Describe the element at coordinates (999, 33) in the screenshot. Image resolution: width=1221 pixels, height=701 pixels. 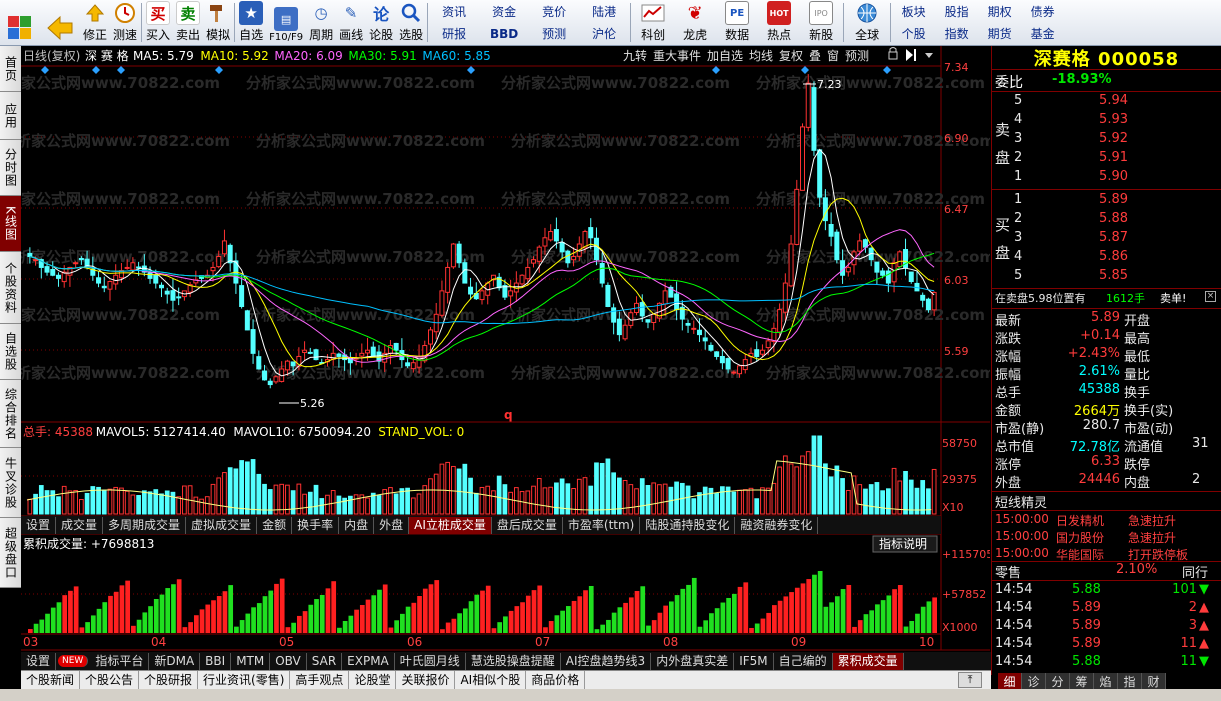
I see `market-futures: 期货` at that location.